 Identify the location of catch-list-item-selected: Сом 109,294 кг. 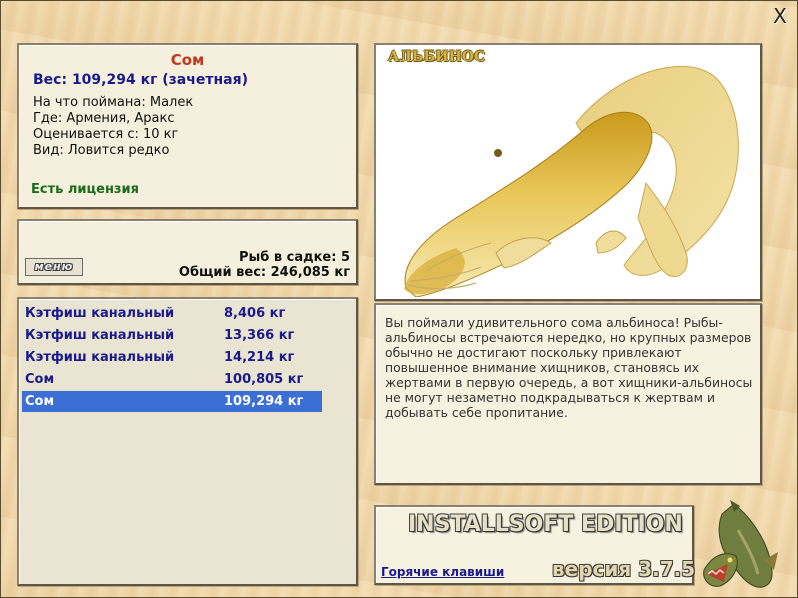
(172, 401).